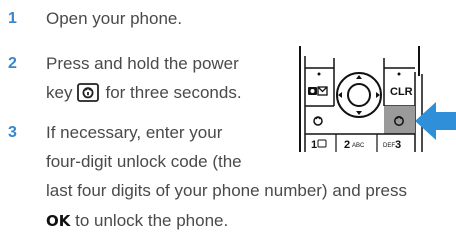 The height and width of the screenshot is (244, 456). I want to click on step-1-text: Open your phone., so click(114, 18).